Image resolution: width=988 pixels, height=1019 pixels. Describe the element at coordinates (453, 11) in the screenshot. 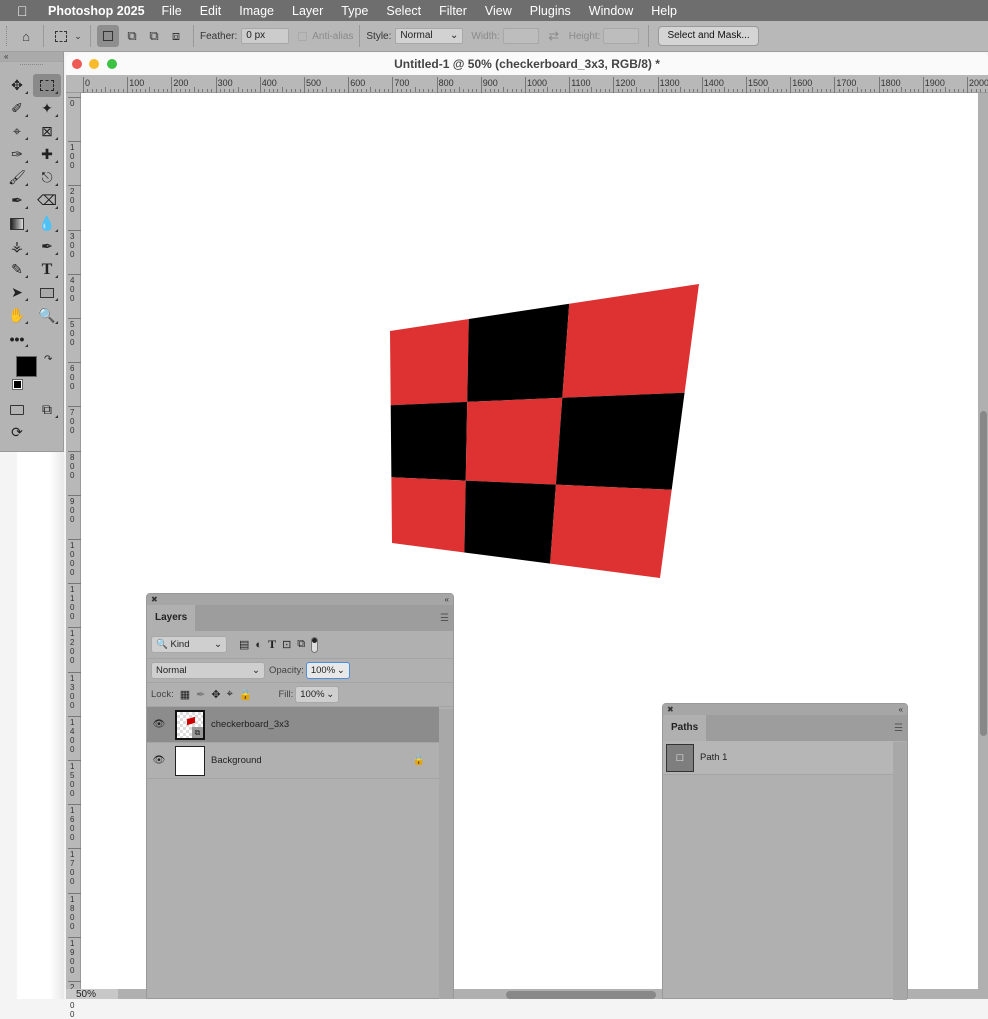

I see `menu-filter: Filter` at that location.